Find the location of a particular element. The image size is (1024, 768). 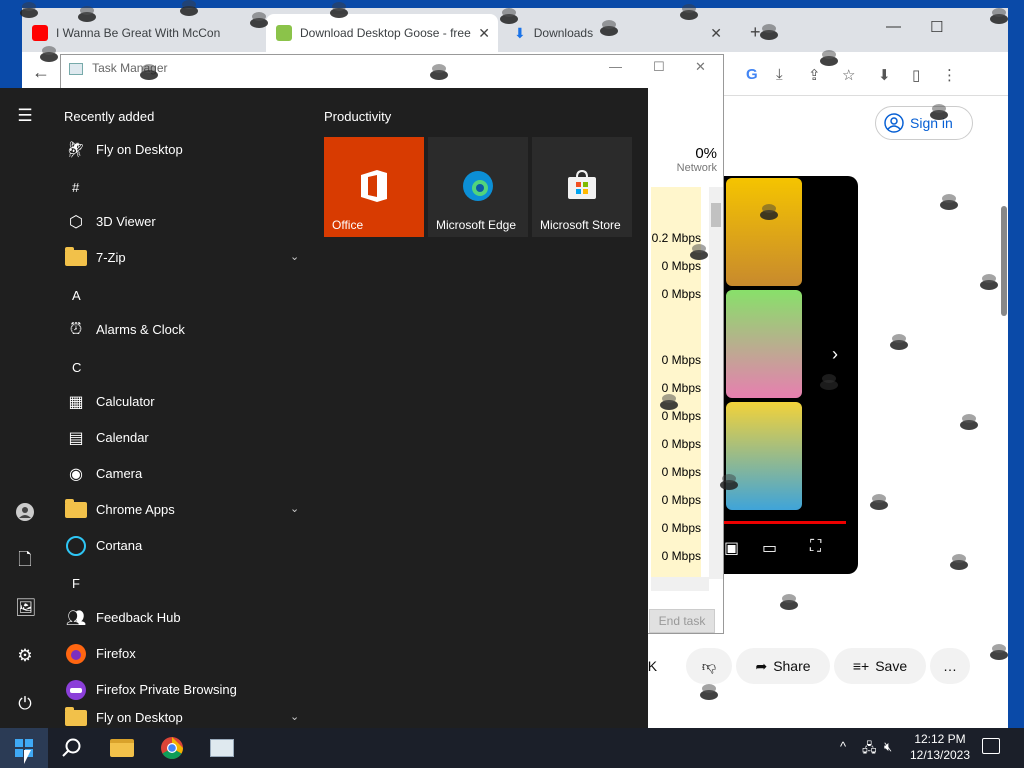

tile-office: Office is located at coordinates (374, 187).